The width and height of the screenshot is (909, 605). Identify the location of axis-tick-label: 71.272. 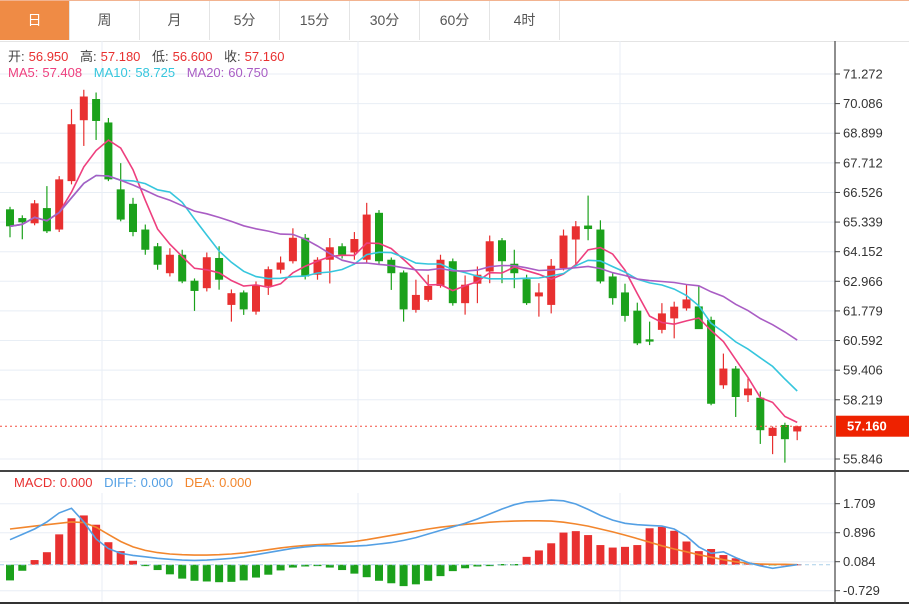
(863, 74).